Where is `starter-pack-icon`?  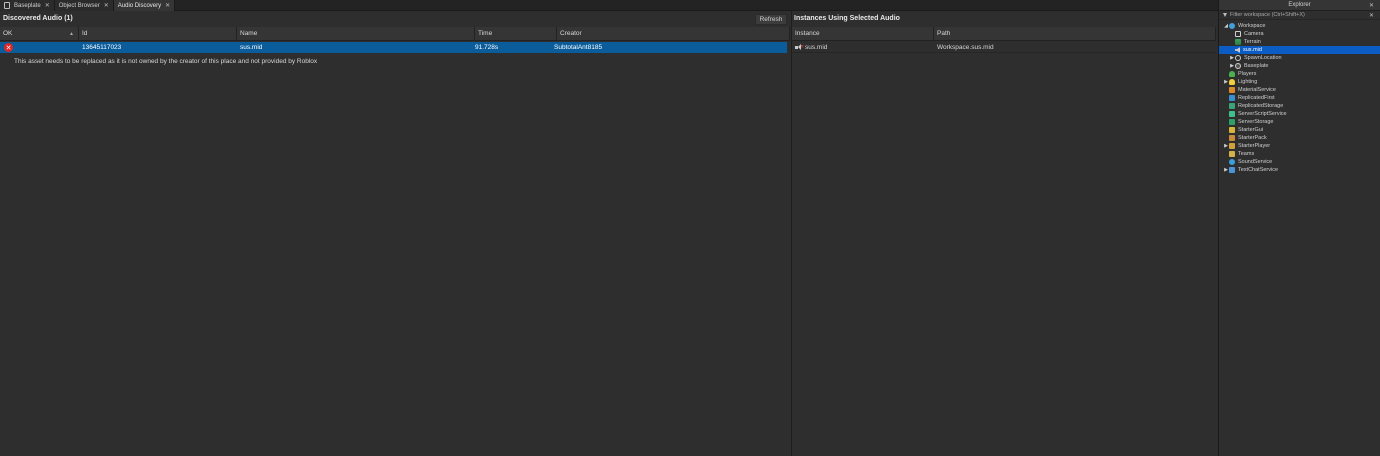 starter-pack-icon is located at coordinates (1232, 138).